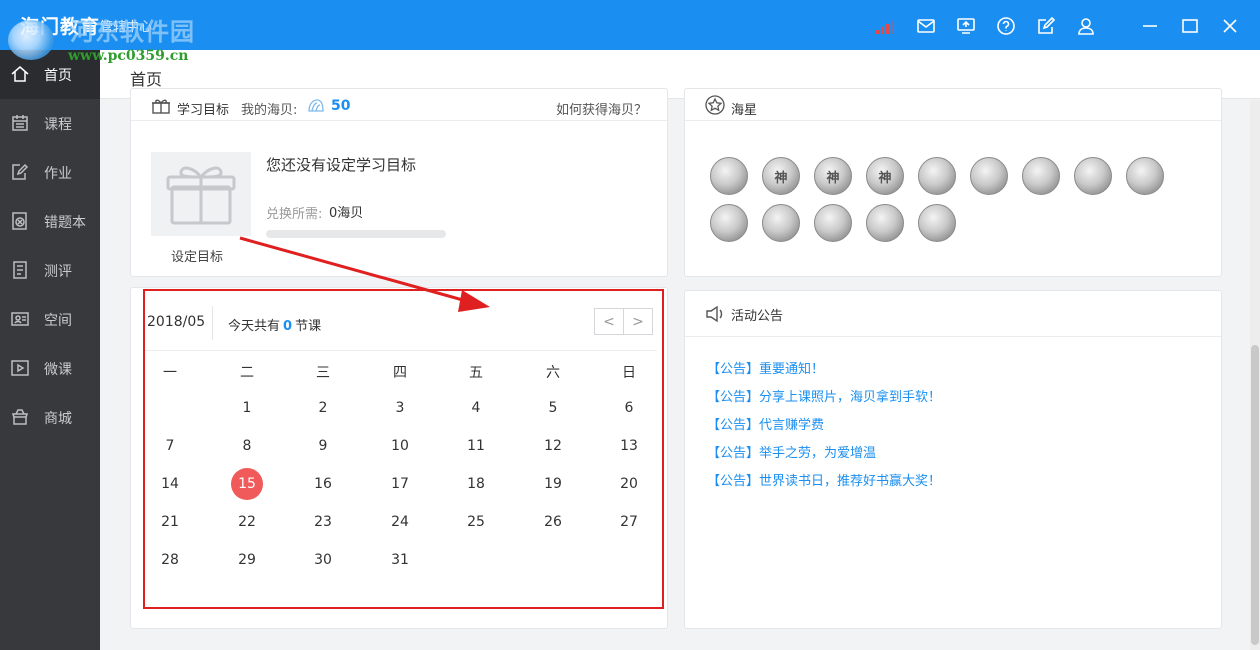 The width and height of the screenshot is (1260, 650). Describe the element at coordinates (1006, 26) in the screenshot. I see `help-icon` at that location.